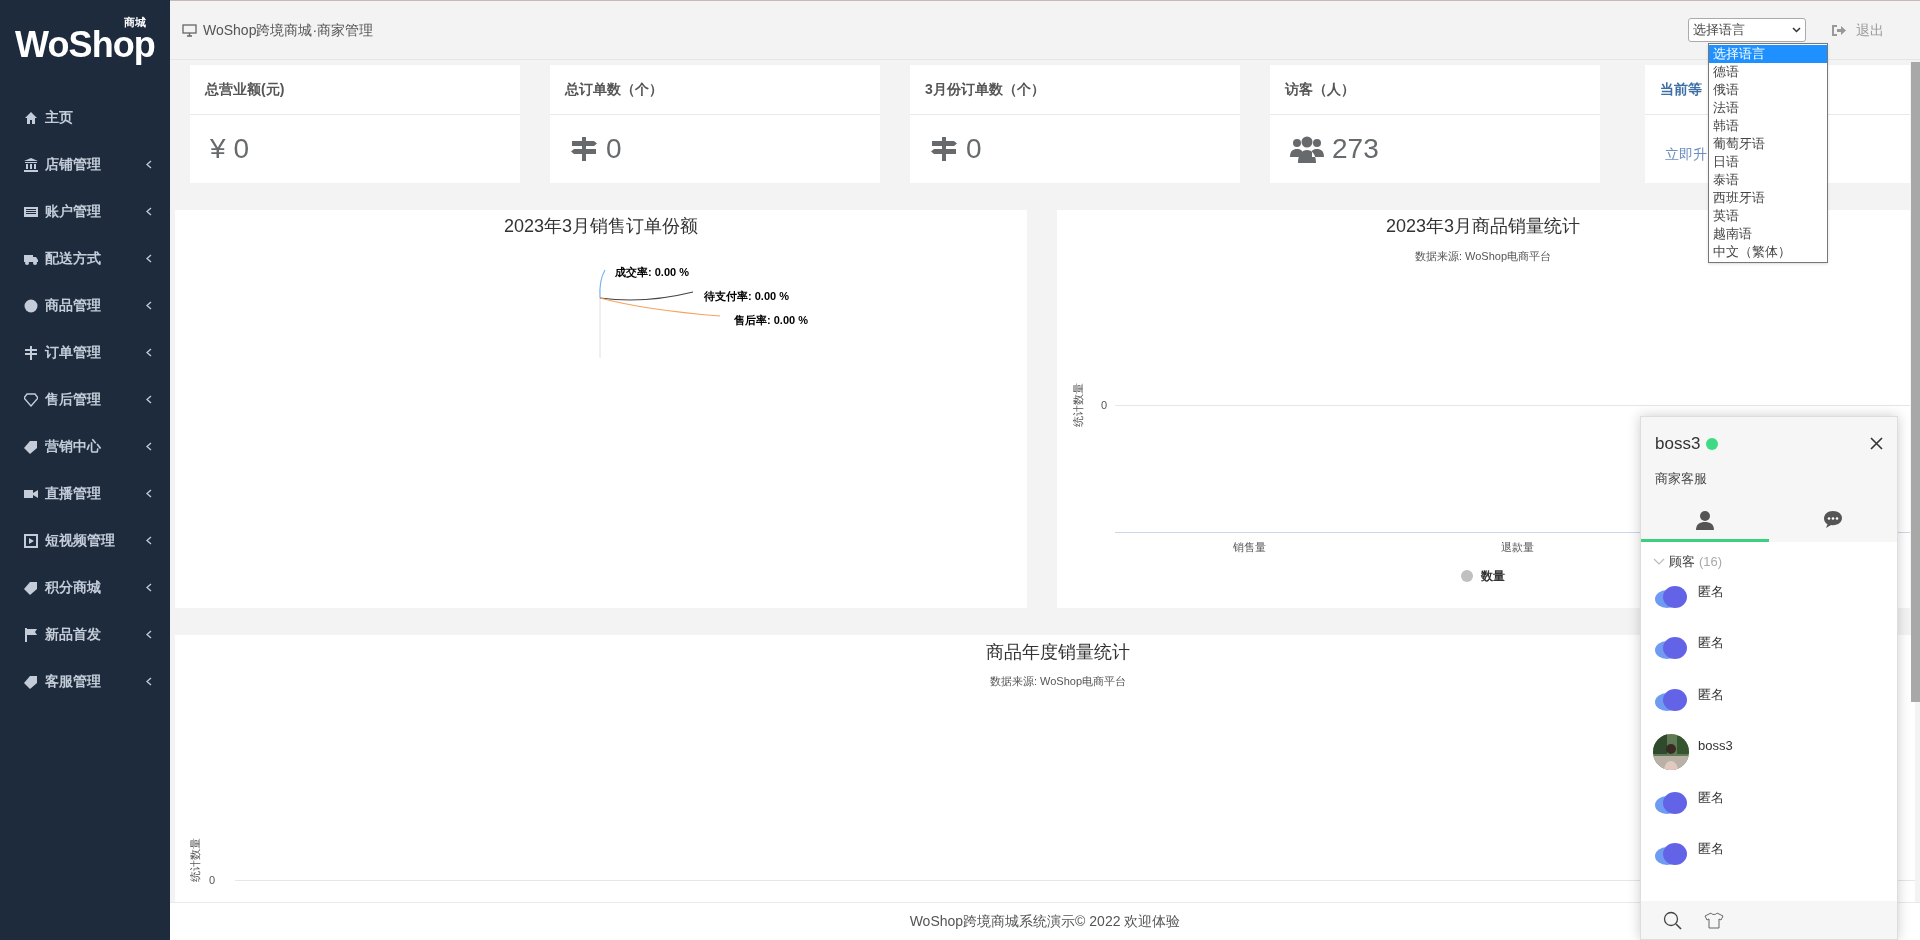 The width and height of the screenshot is (1920, 940). I want to click on dropdown-option: 越南语, so click(1768, 234).